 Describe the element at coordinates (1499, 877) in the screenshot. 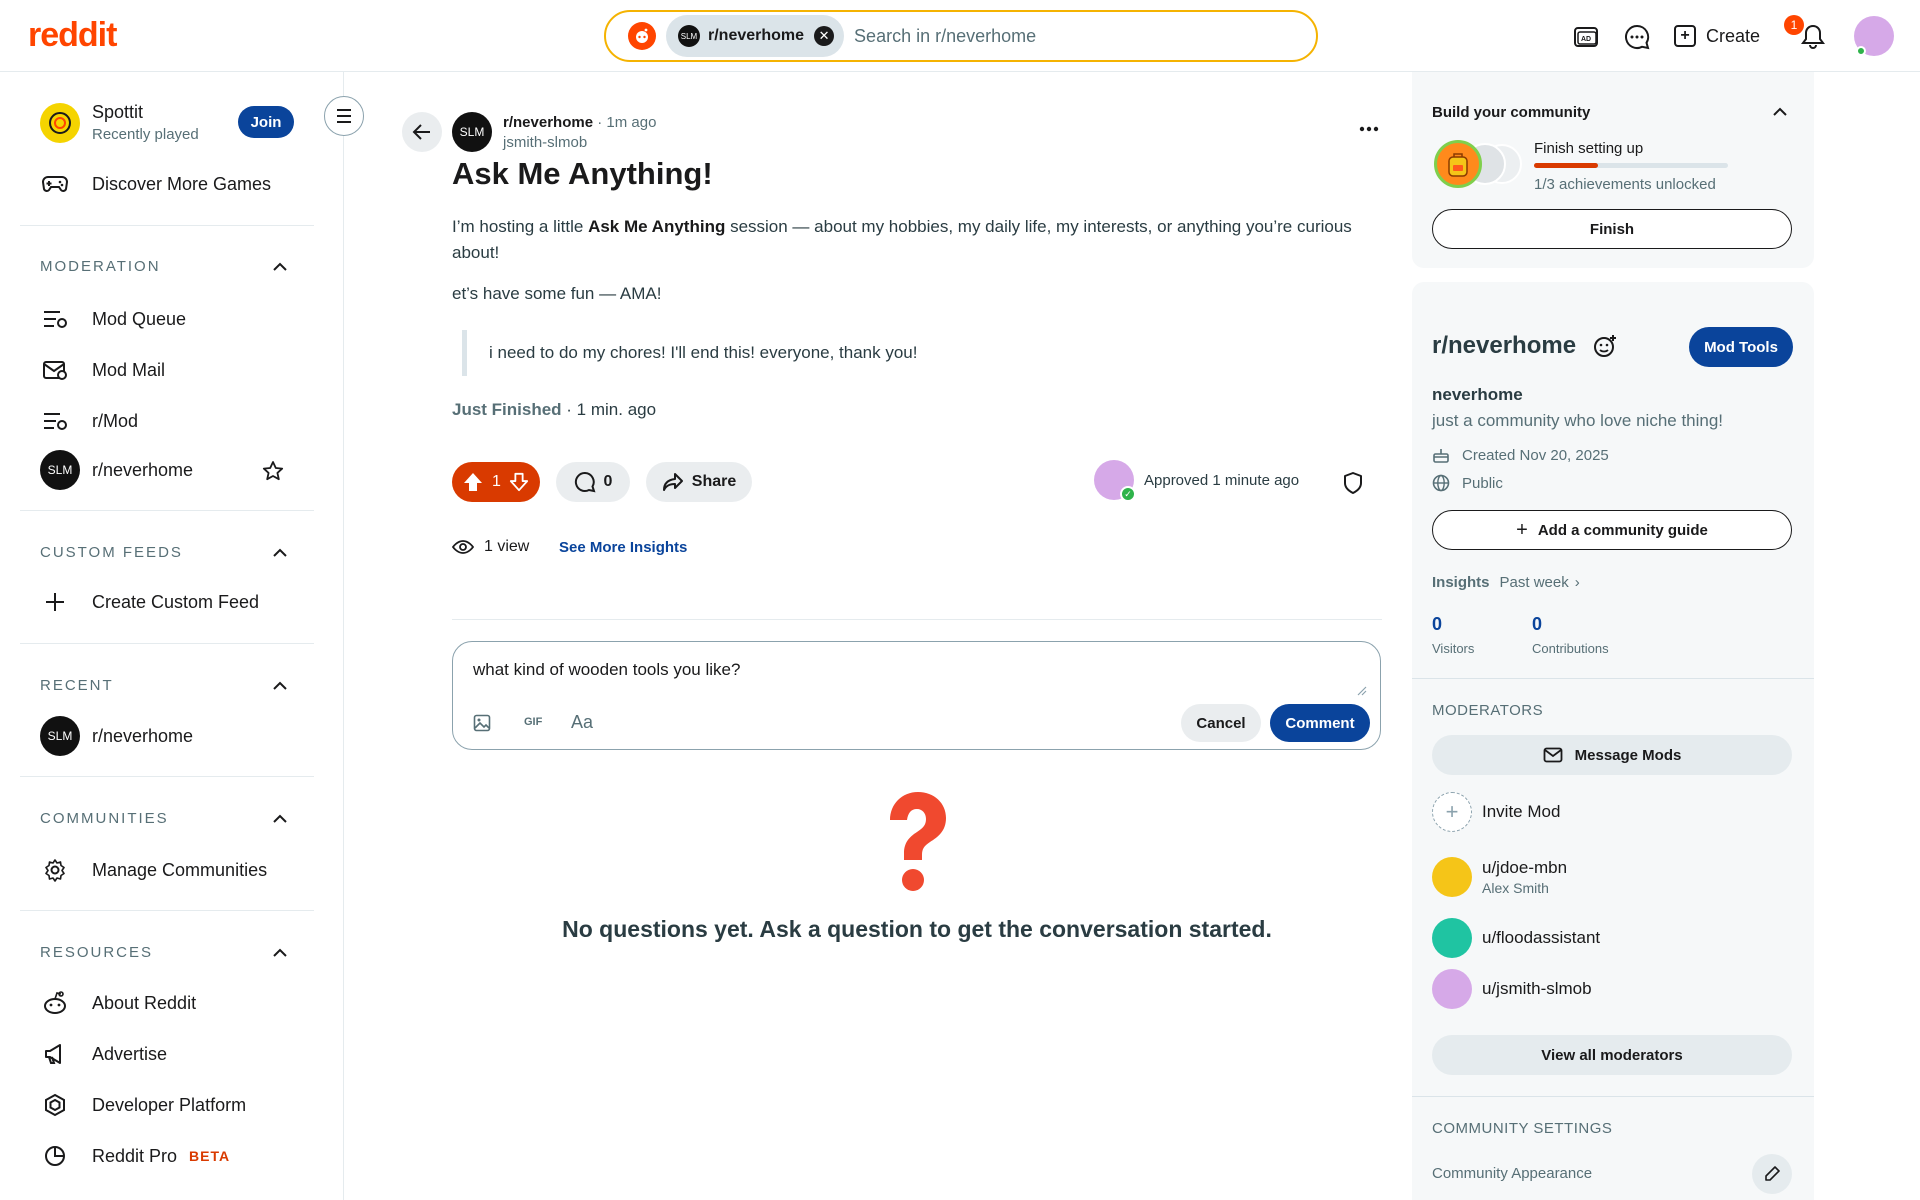

I see `moderator-item: u/jdoe-mbn Alex Smith` at that location.